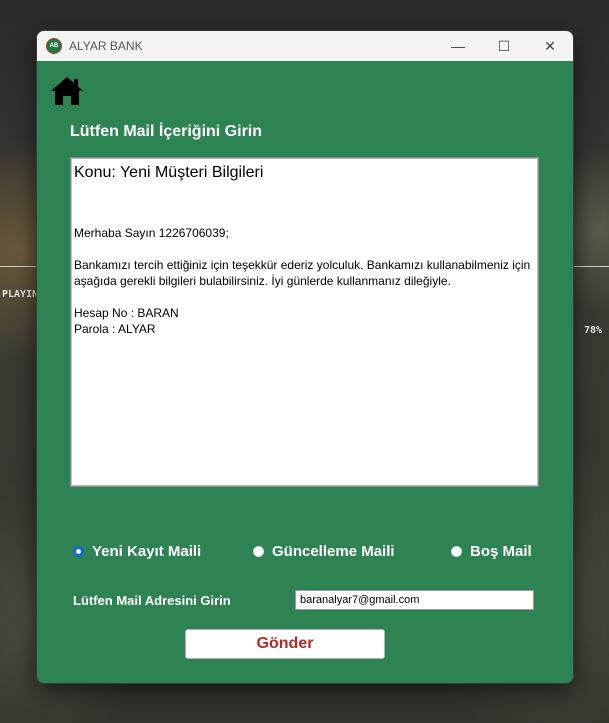  Describe the element at coordinates (152, 600) in the screenshot. I see `address-label: Lütfen Mail Adresini Girin` at that location.